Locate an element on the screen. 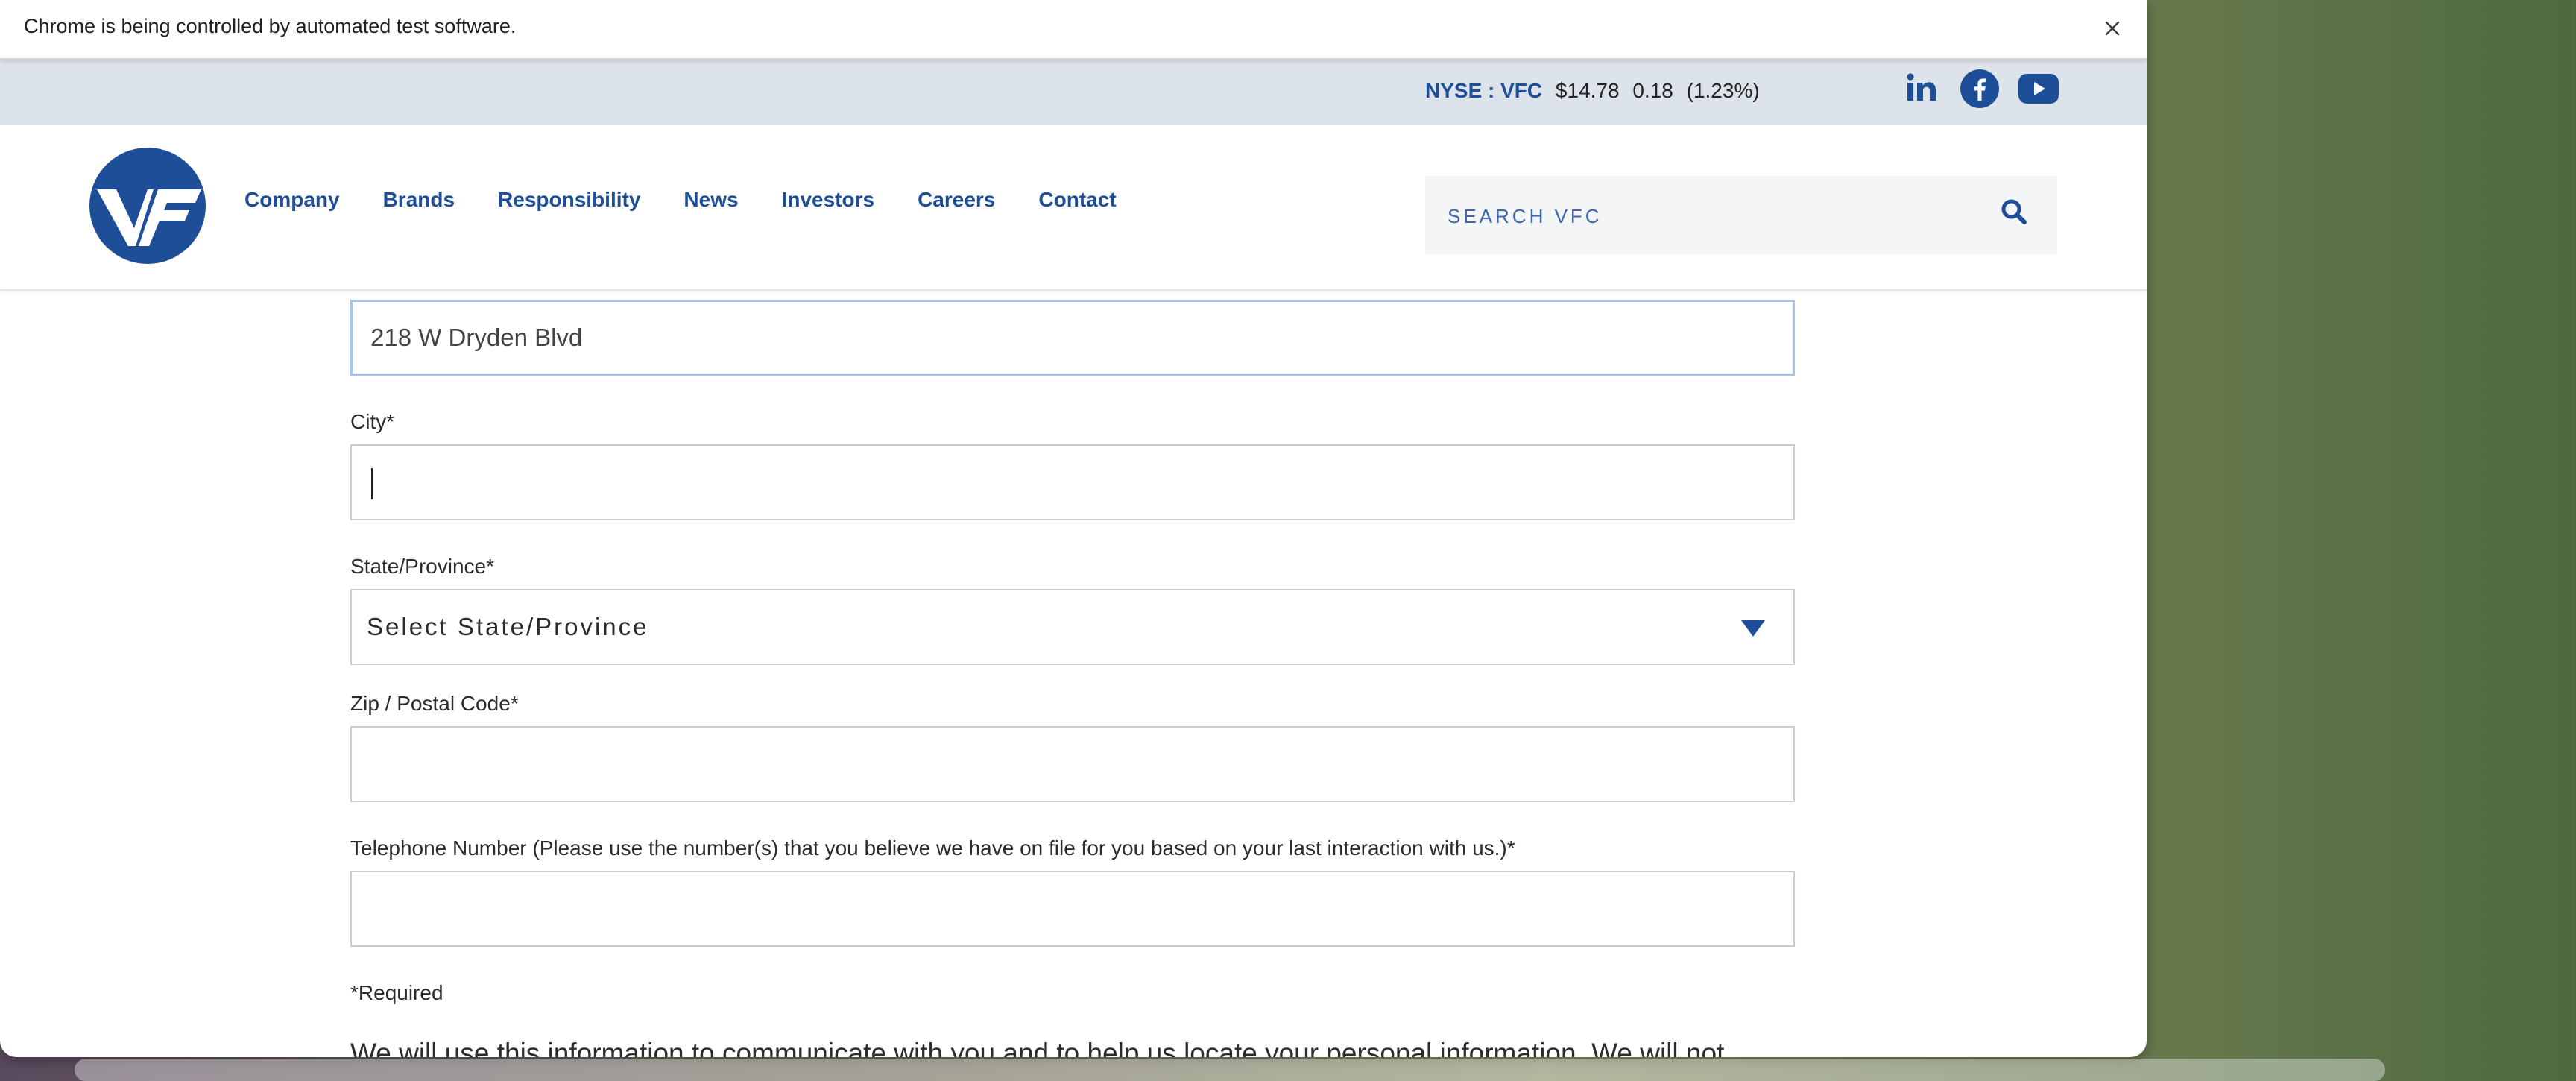  zip-field is located at coordinates (1072, 764).